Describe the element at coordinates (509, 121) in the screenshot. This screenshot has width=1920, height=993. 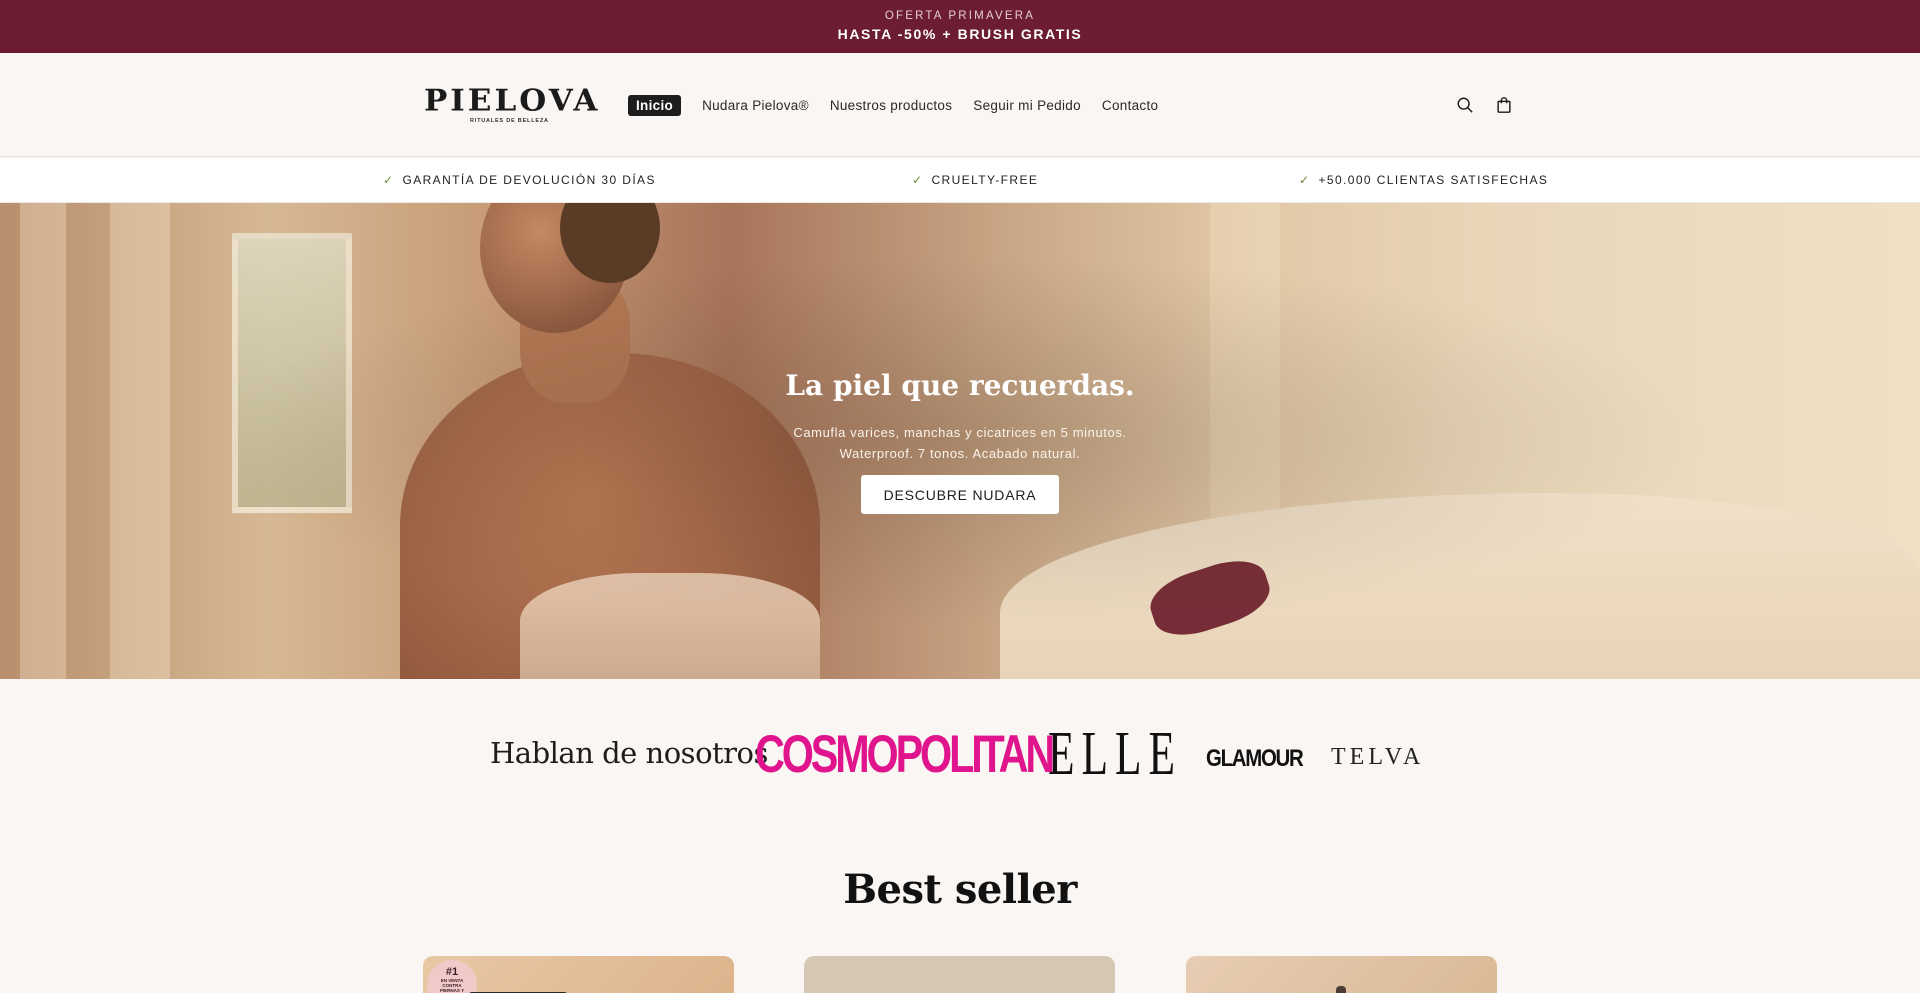
I see `logo-tagline: RITUALES DE BELLEZA` at that location.